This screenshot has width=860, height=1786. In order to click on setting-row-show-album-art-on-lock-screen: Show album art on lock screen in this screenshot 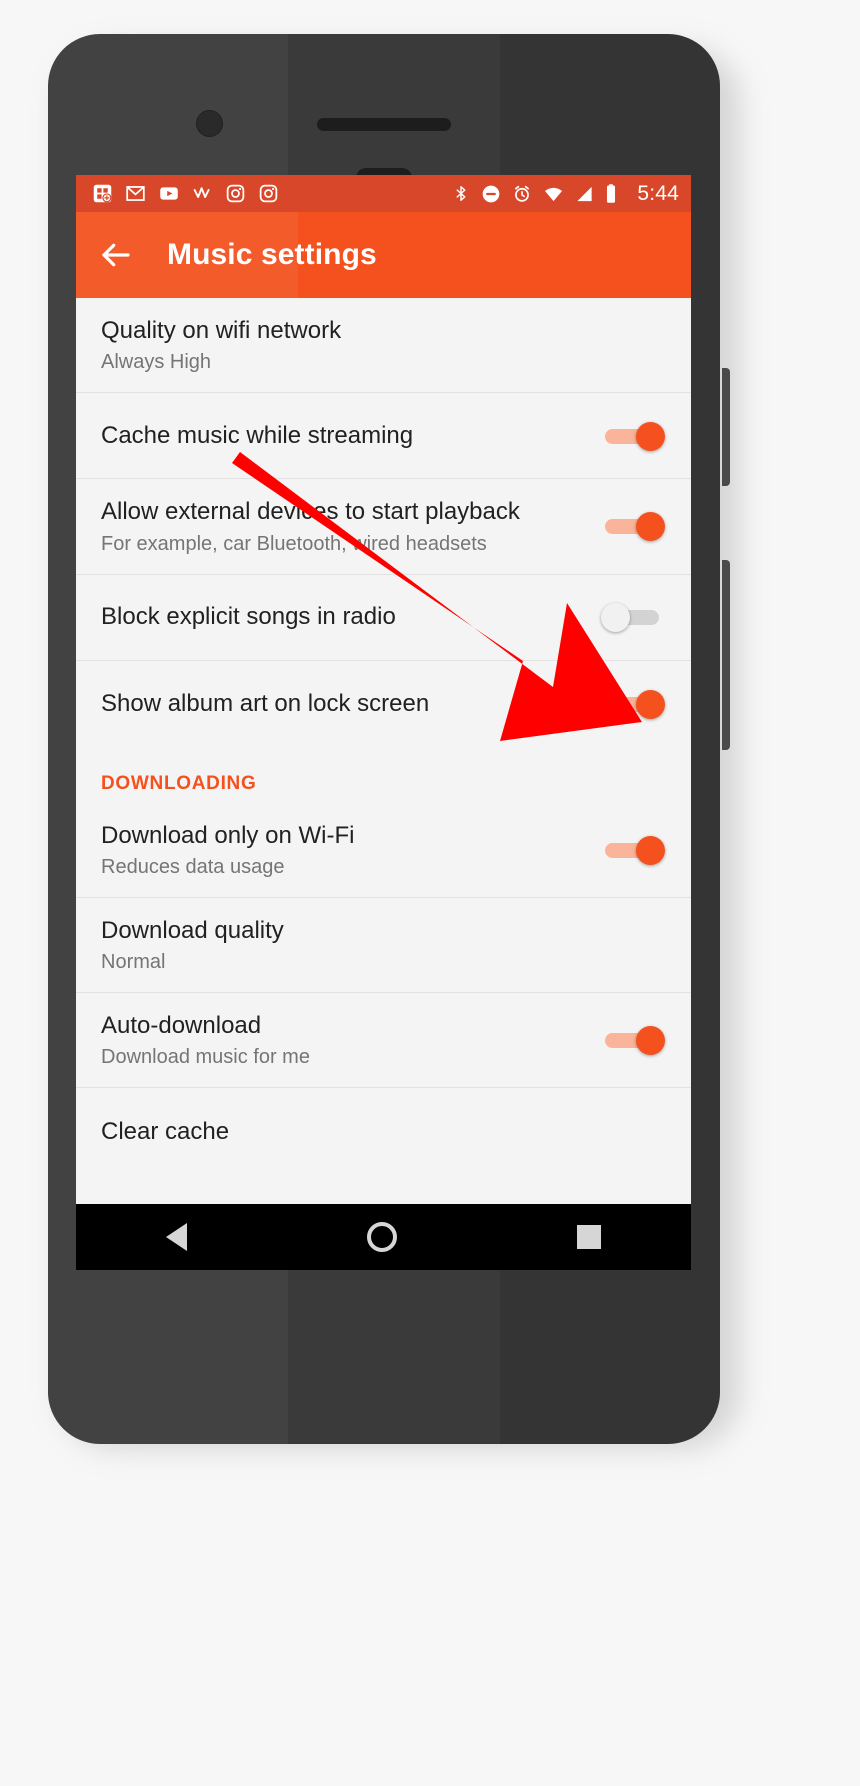, I will do `click(383, 704)`.